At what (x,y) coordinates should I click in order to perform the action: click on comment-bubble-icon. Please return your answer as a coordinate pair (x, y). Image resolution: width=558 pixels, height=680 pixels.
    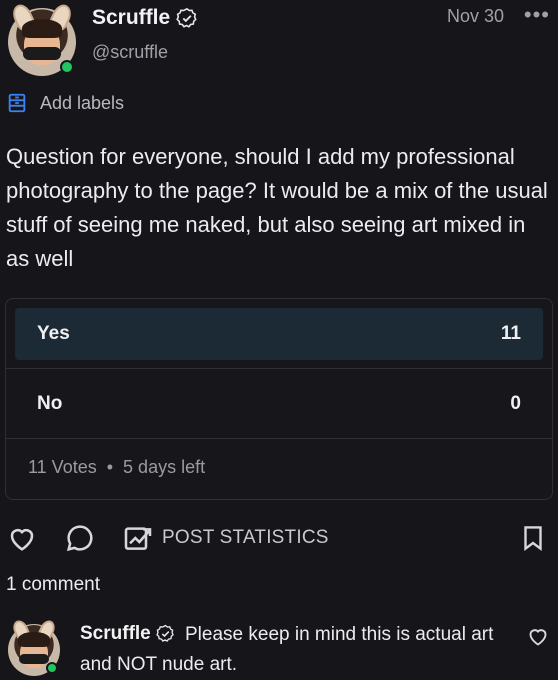
    Looking at the image, I should click on (80, 538).